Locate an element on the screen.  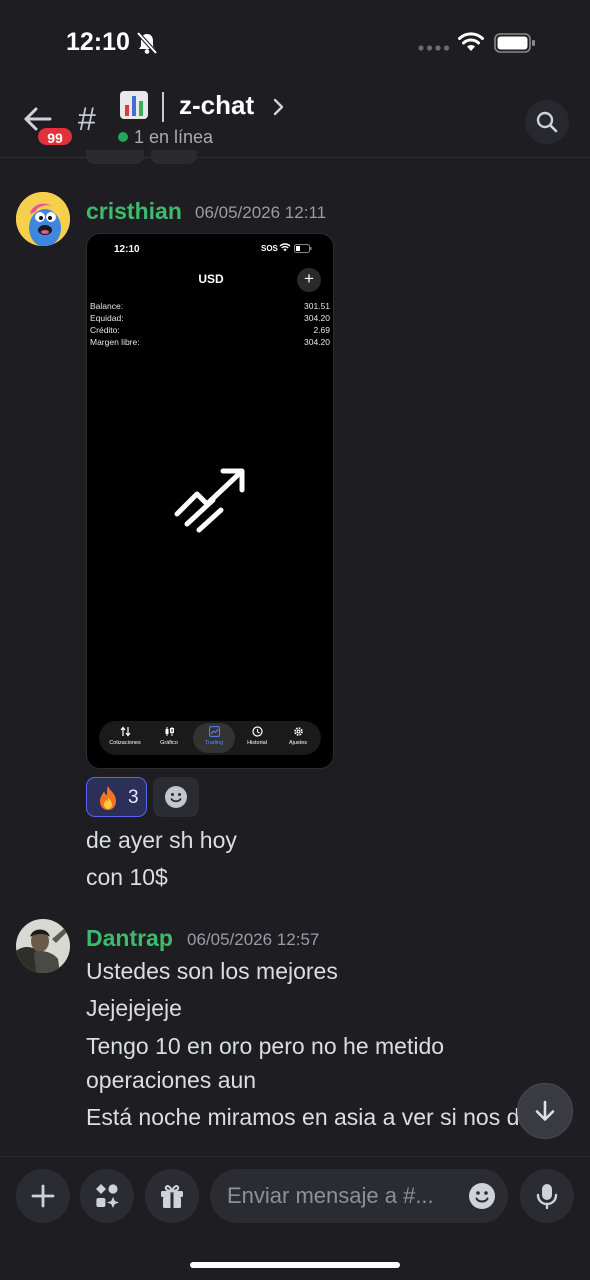
apps-icon is located at coordinates (107, 1196).